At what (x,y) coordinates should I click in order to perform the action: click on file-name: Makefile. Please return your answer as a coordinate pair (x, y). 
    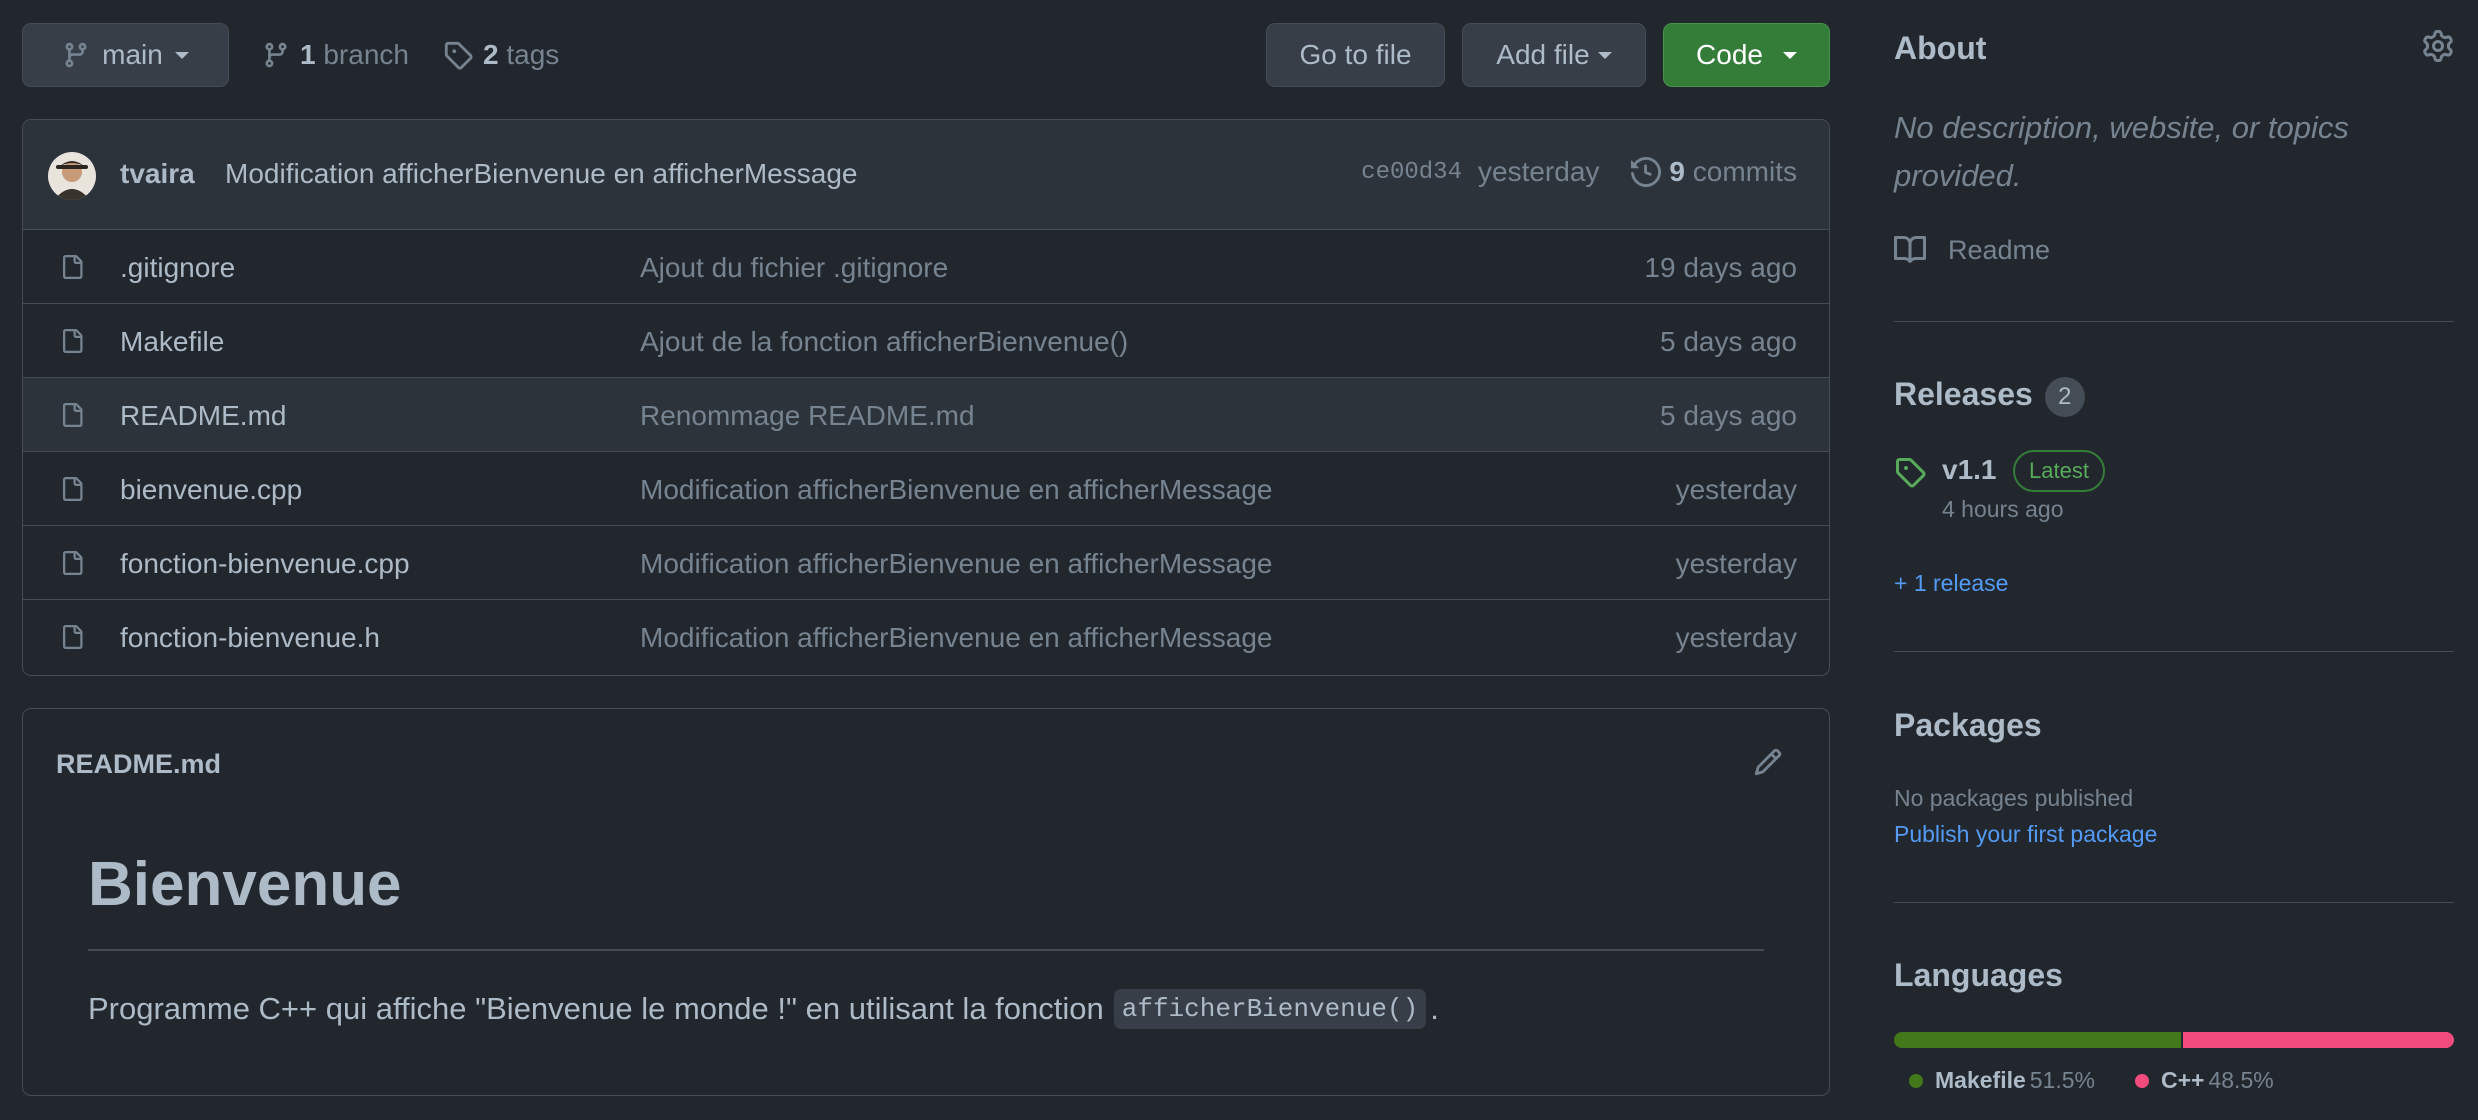
    Looking at the image, I should click on (172, 342).